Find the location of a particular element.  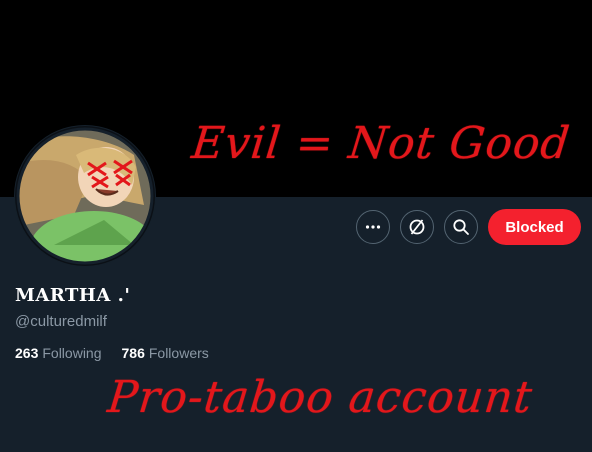

more-horizontal-icon is located at coordinates (373, 227).